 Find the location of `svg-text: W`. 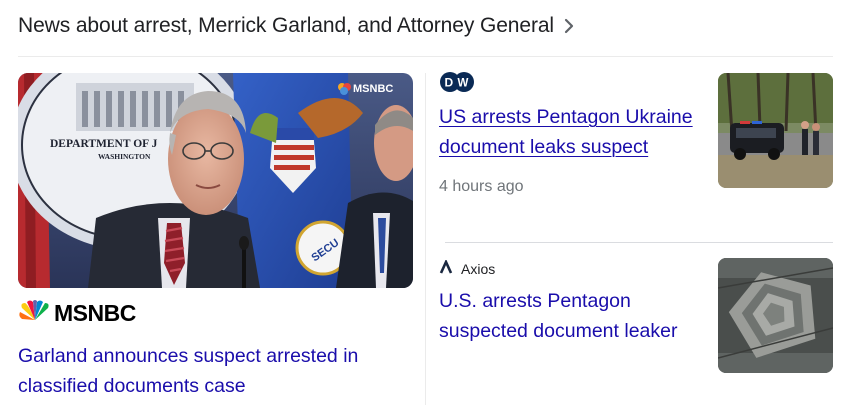

svg-text: W is located at coordinates (463, 83).